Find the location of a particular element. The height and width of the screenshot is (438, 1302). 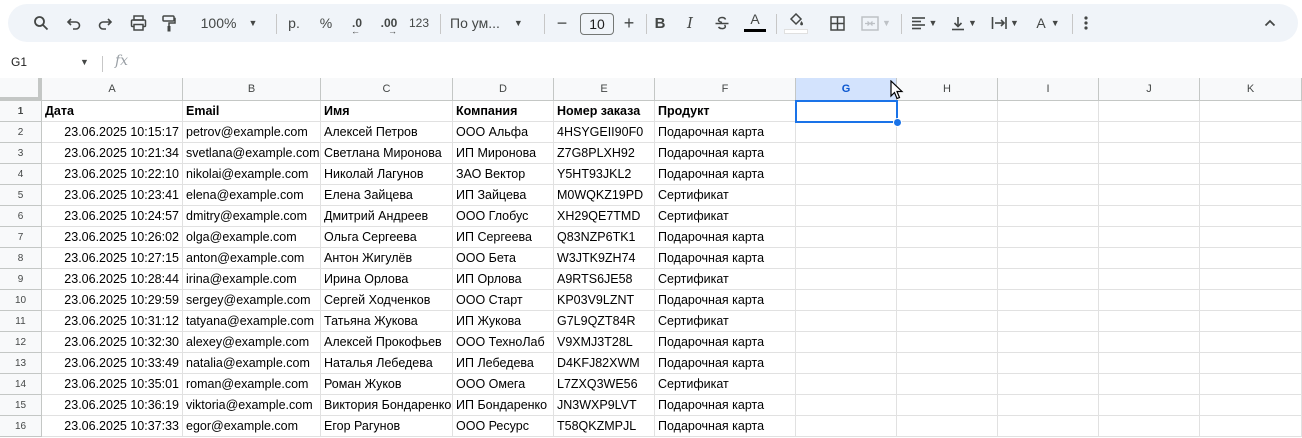

merge-cells-icon: ▼ is located at coordinates (876, 23).